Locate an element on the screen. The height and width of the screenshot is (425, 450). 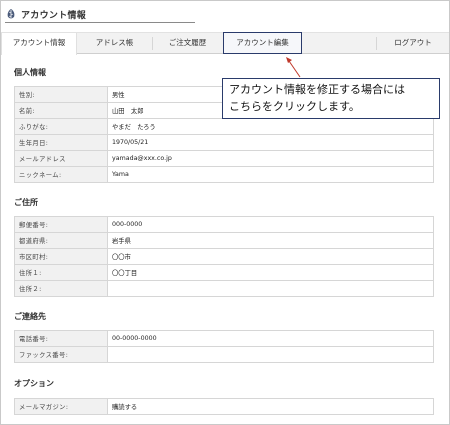
table-row: 都道府県: 岩手県 is located at coordinates (224, 240).